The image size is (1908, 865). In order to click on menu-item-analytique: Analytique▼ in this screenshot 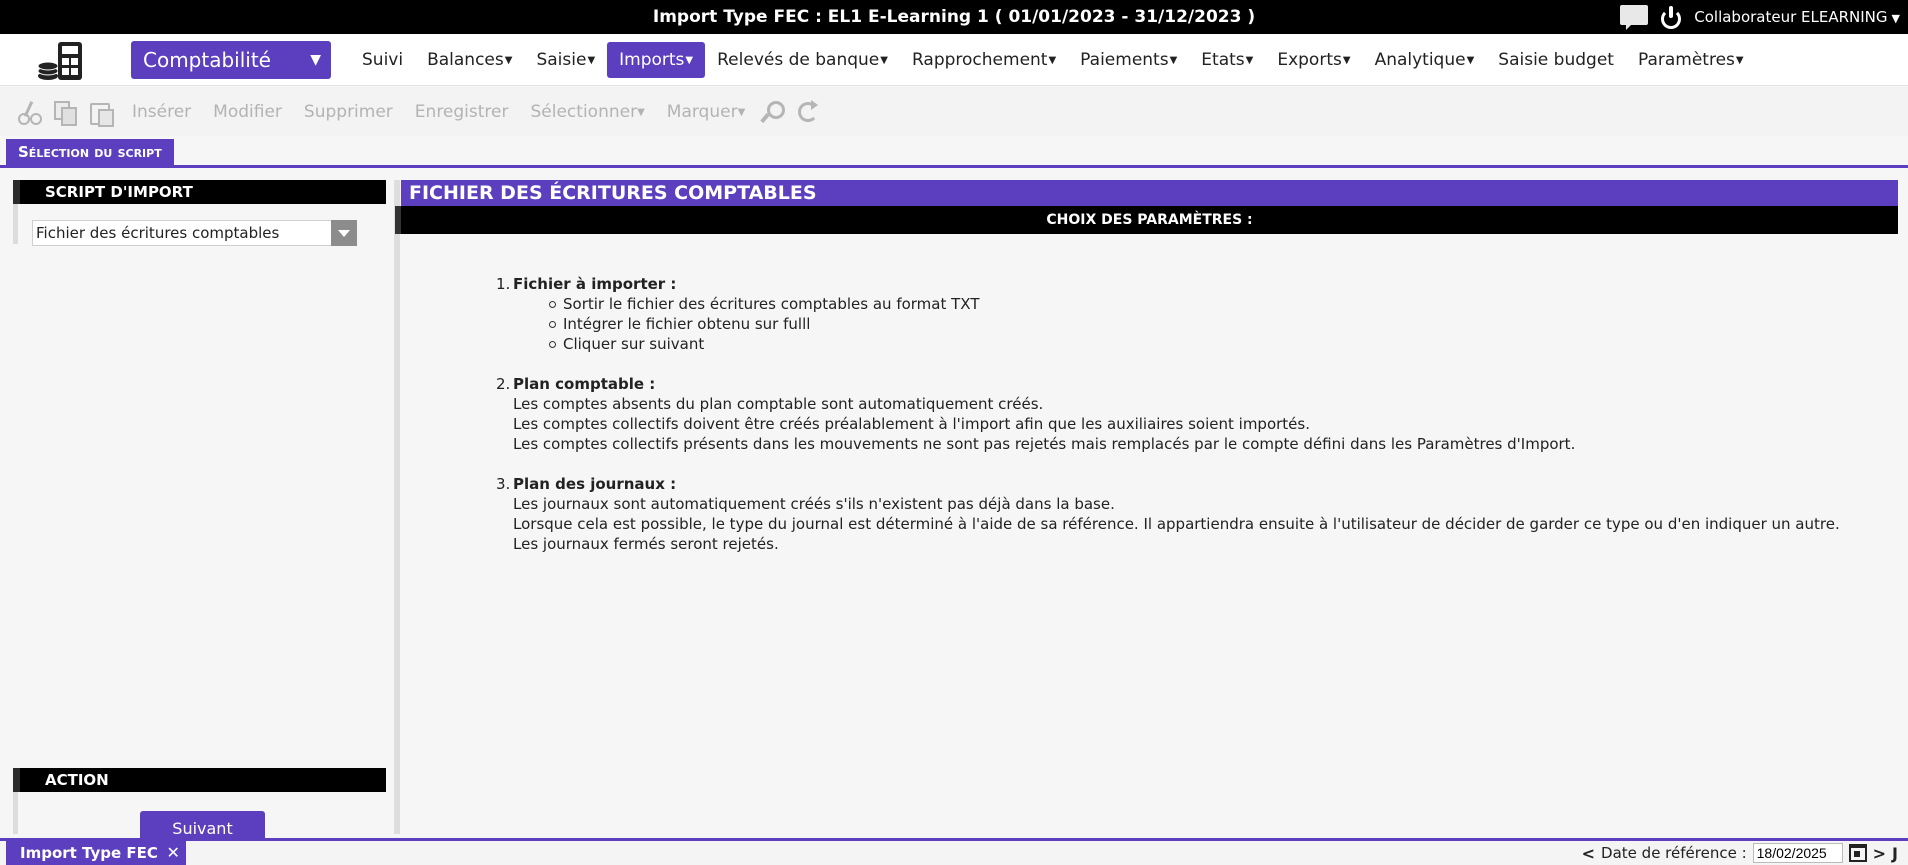, I will do `click(1425, 60)`.